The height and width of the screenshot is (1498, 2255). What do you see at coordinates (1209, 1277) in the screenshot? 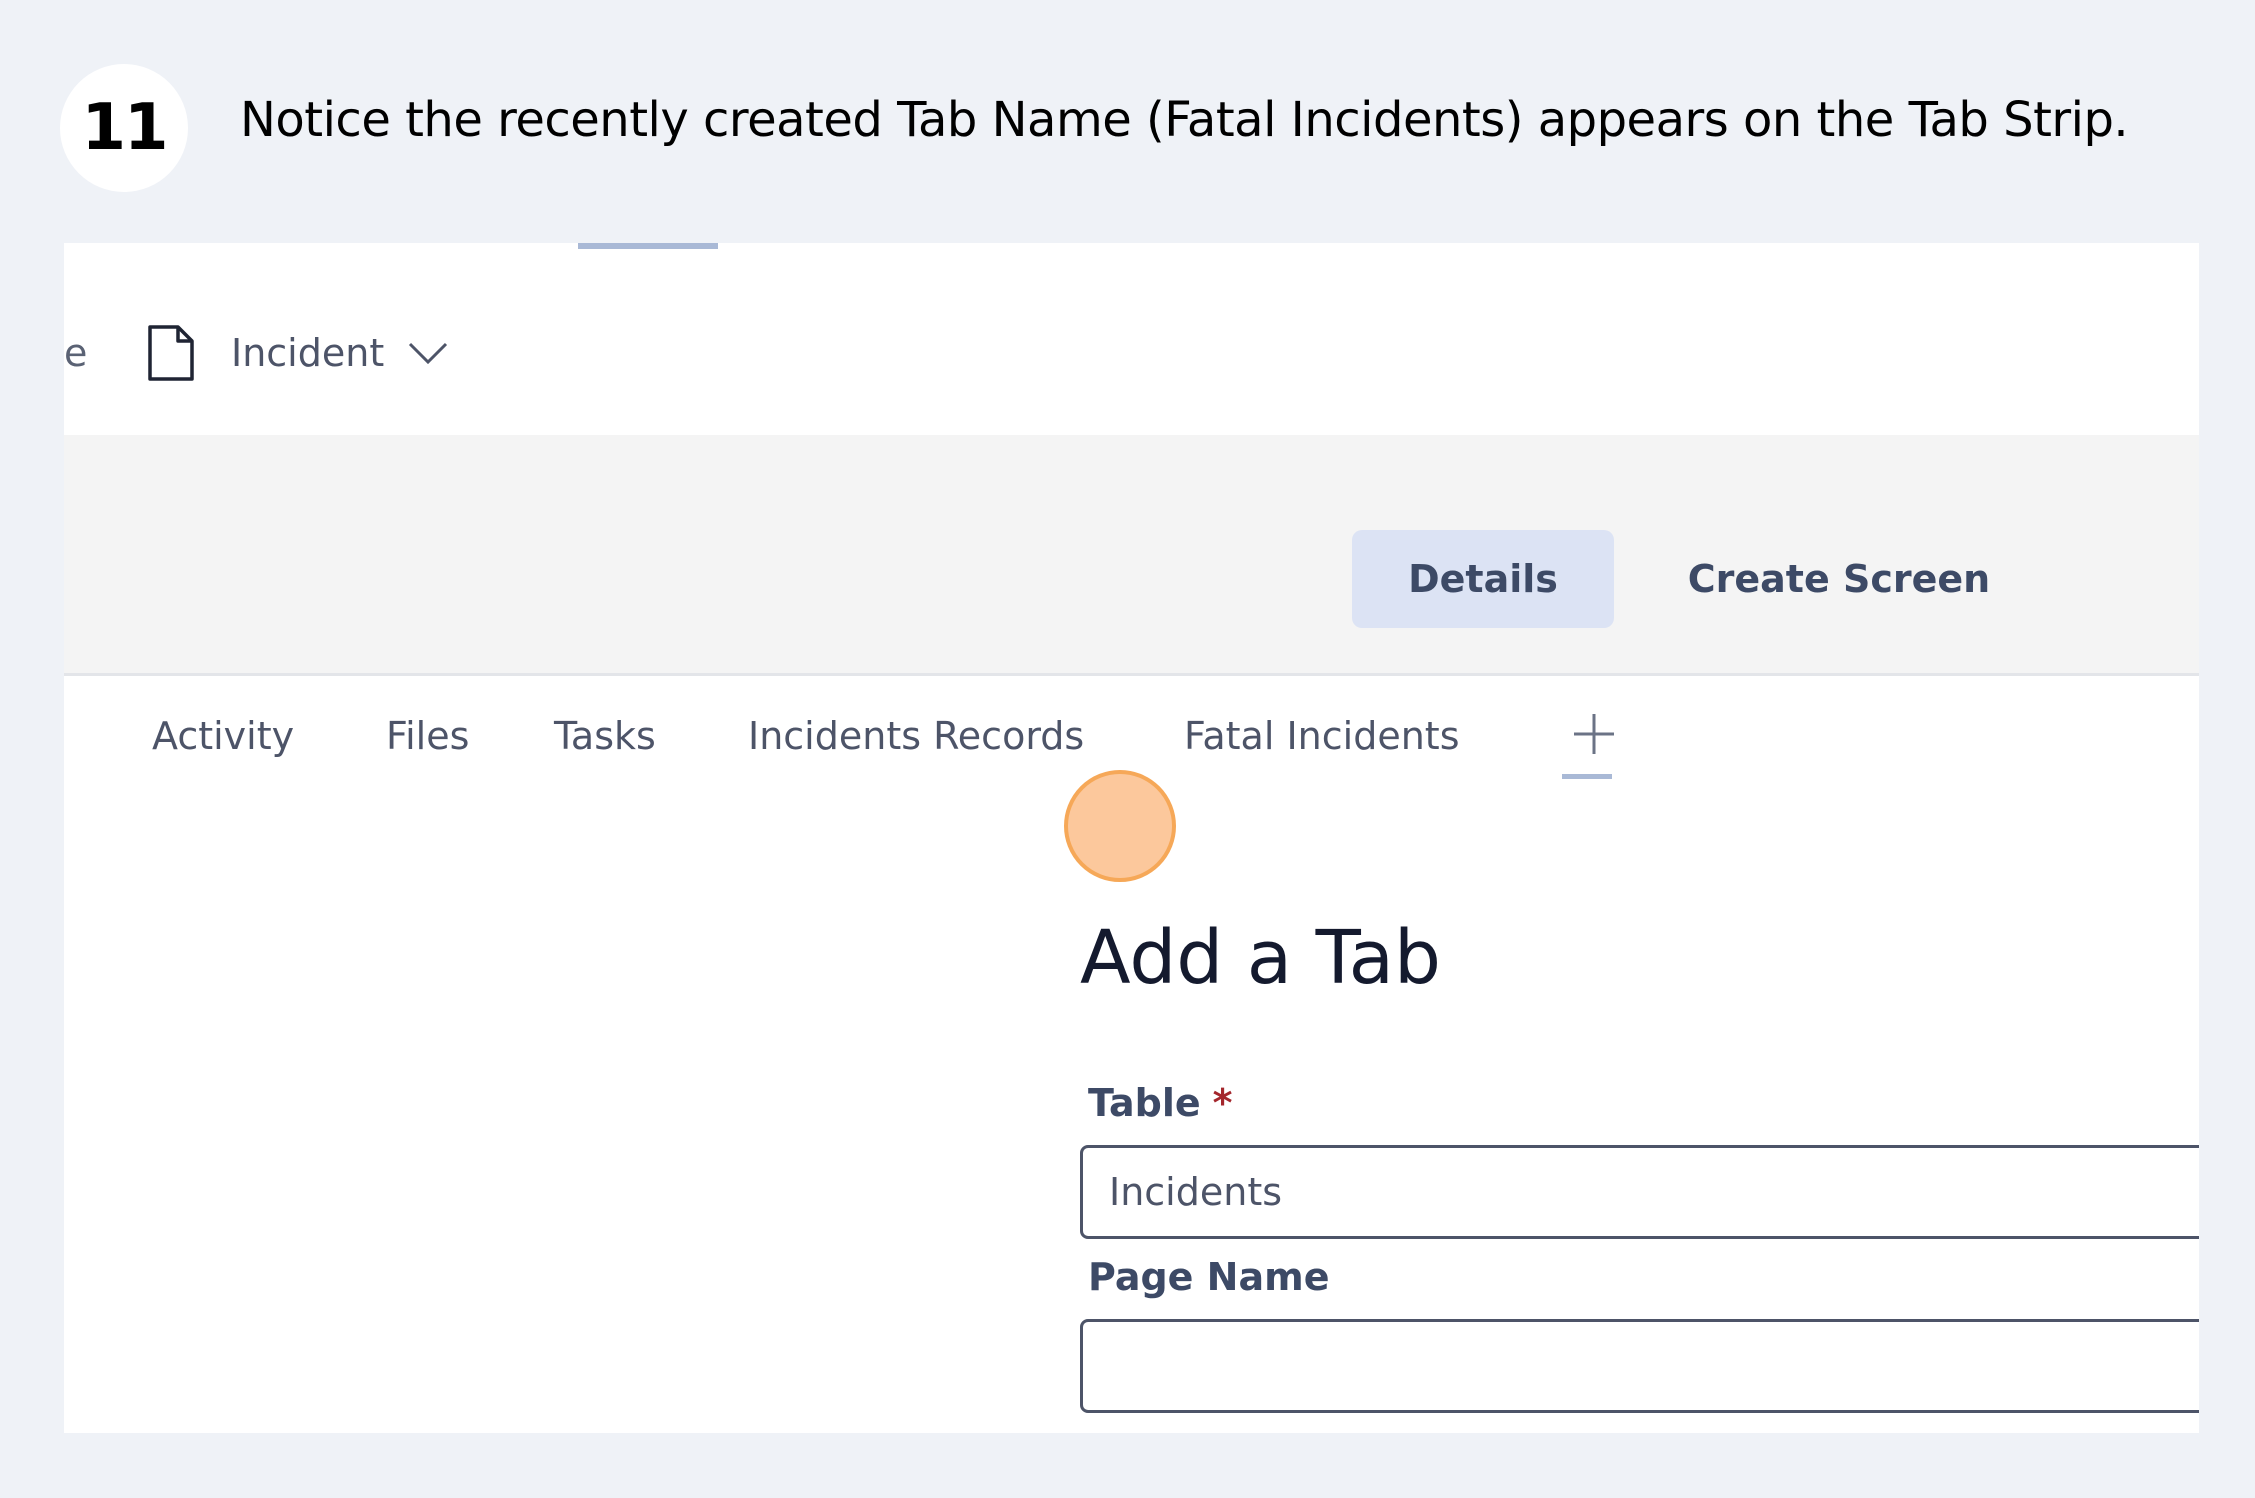
I see `page-name-label: Page Name` at bounding box center [1209, 1277].